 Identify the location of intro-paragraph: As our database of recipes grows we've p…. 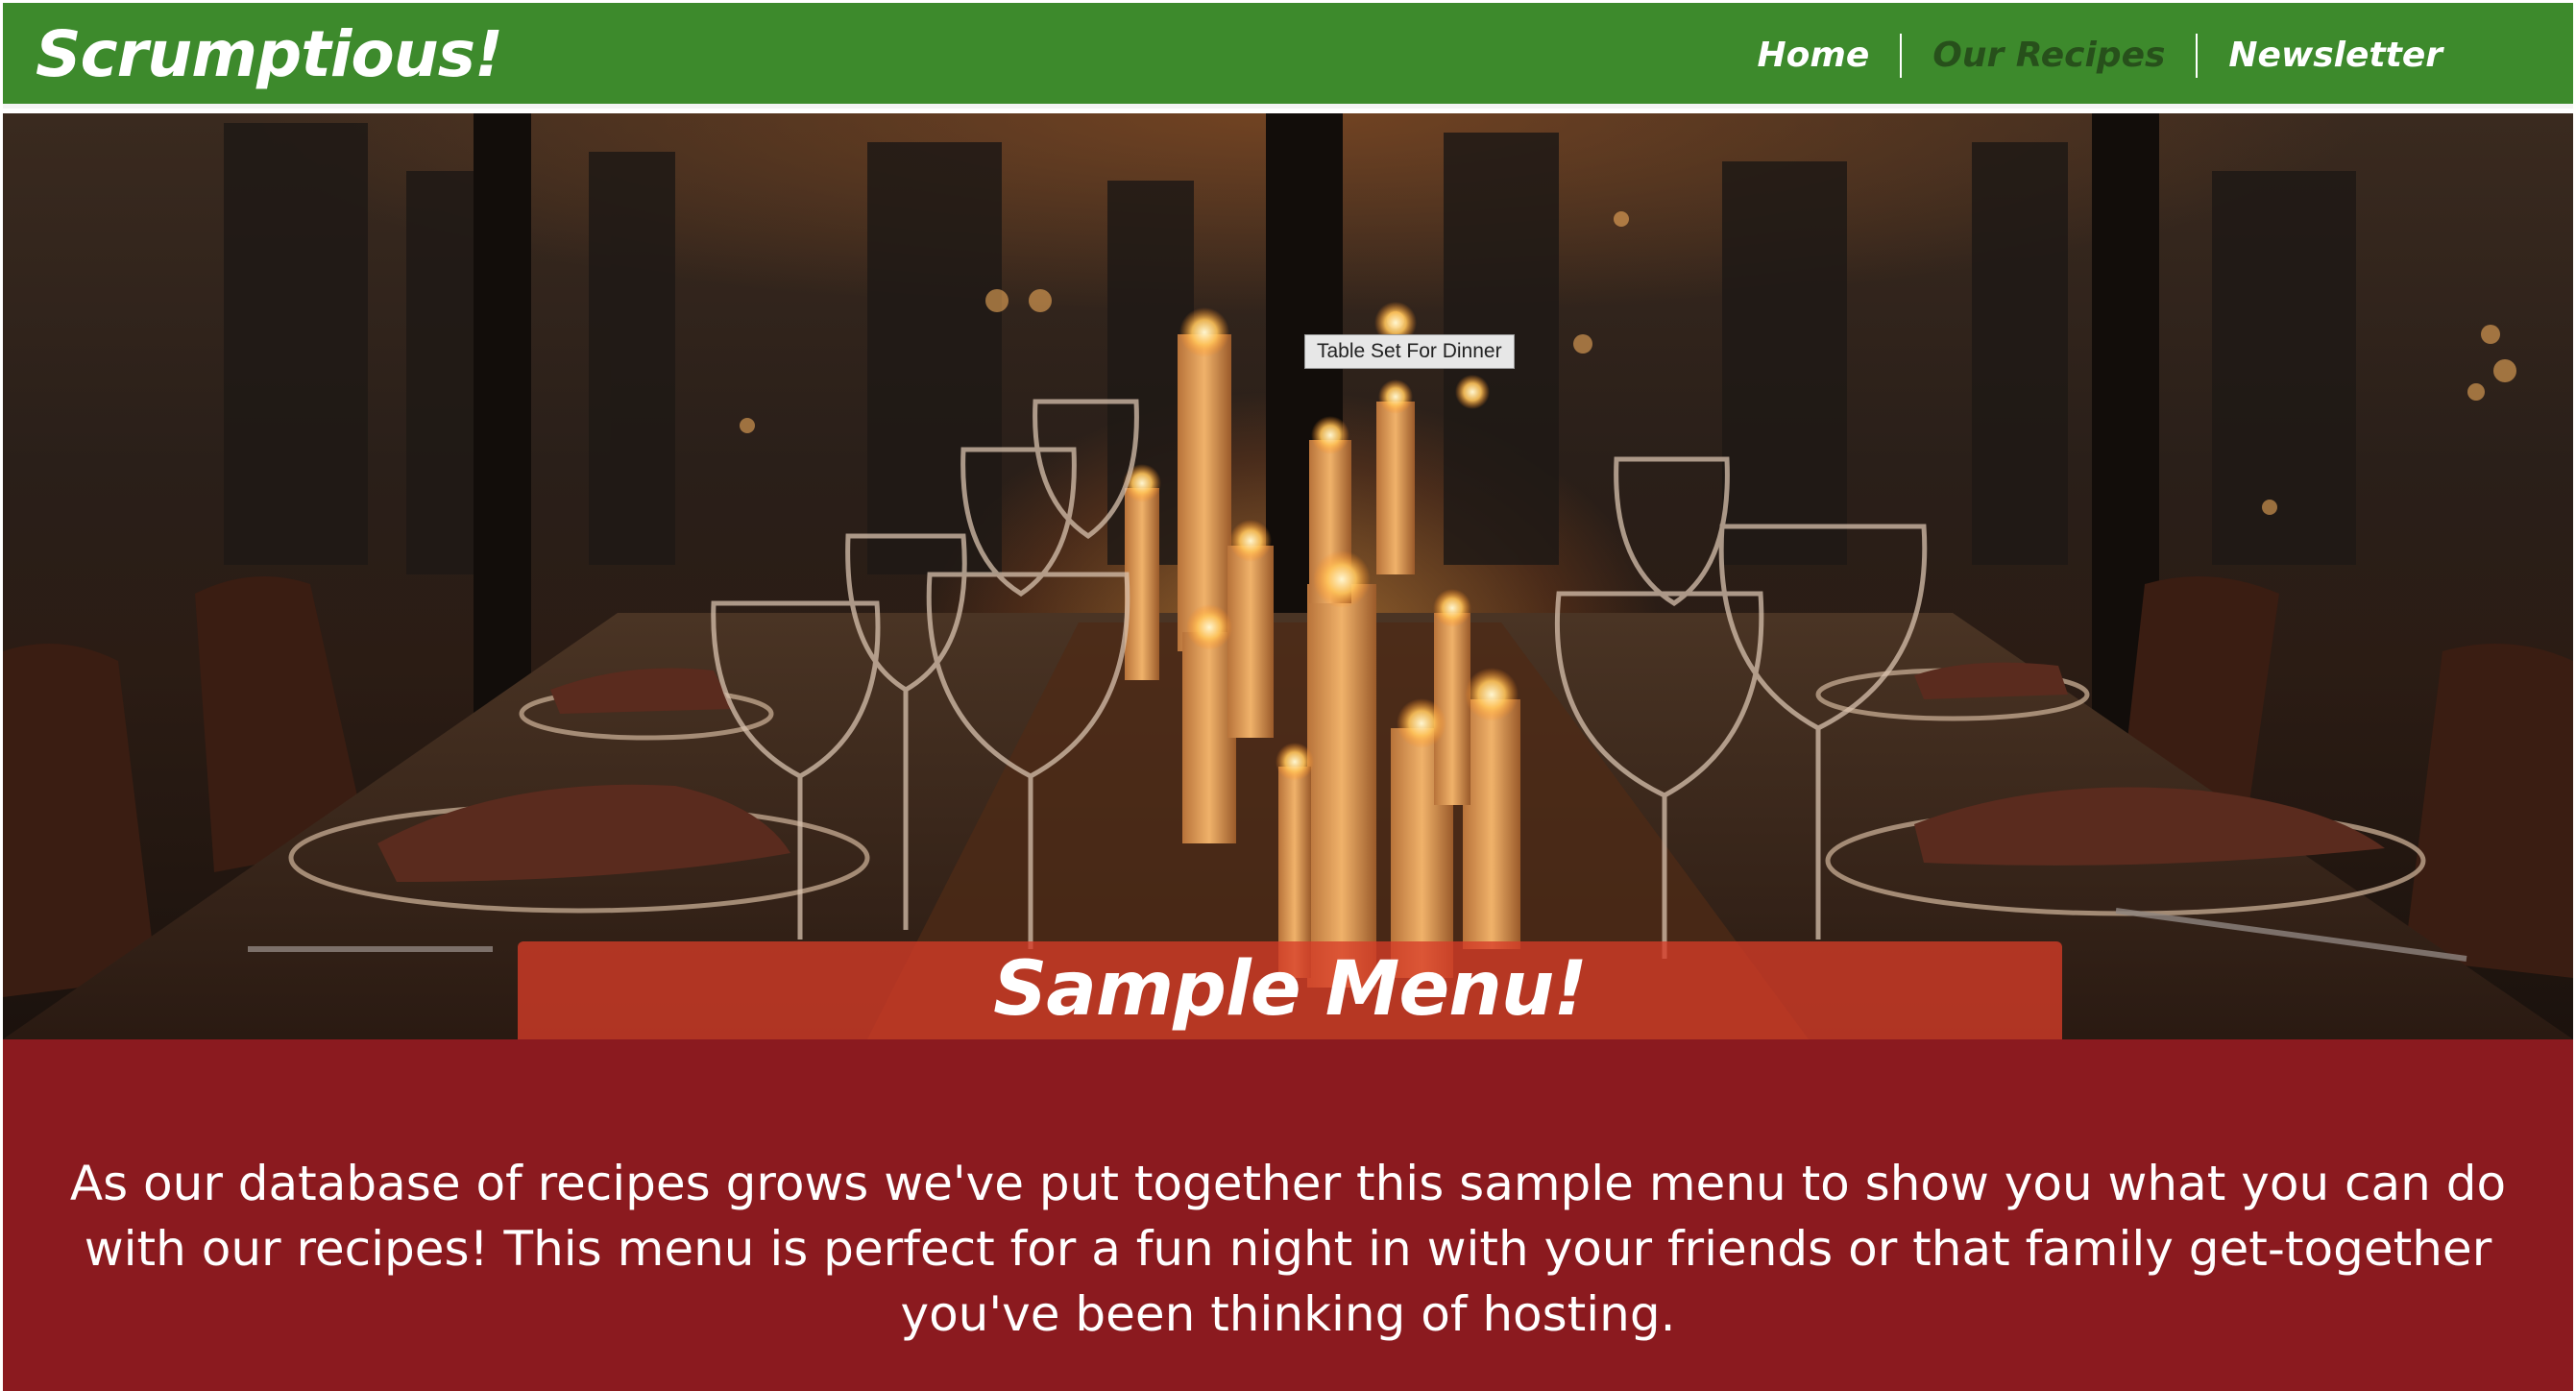
(1288, 1249).